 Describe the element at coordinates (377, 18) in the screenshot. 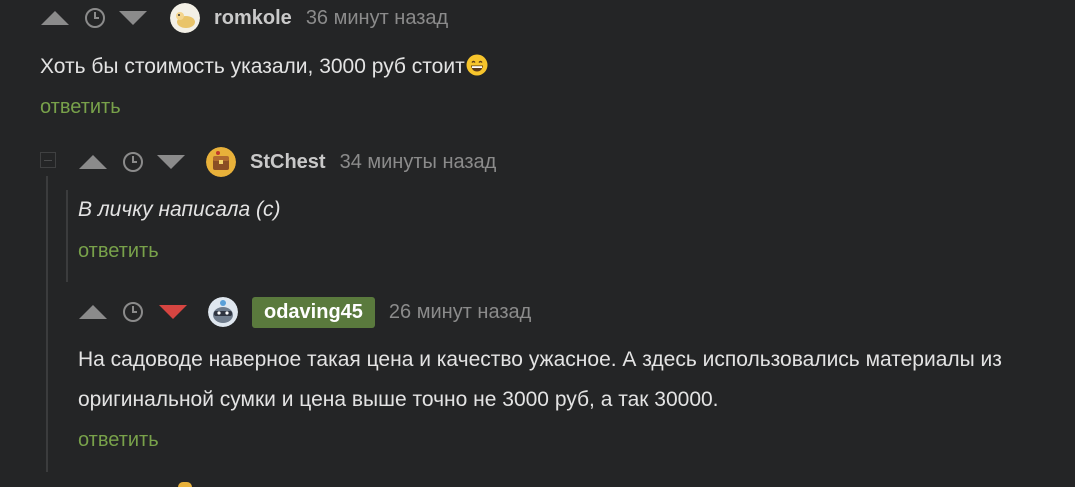

I see `timestamp: 36 минут назад` at that location.